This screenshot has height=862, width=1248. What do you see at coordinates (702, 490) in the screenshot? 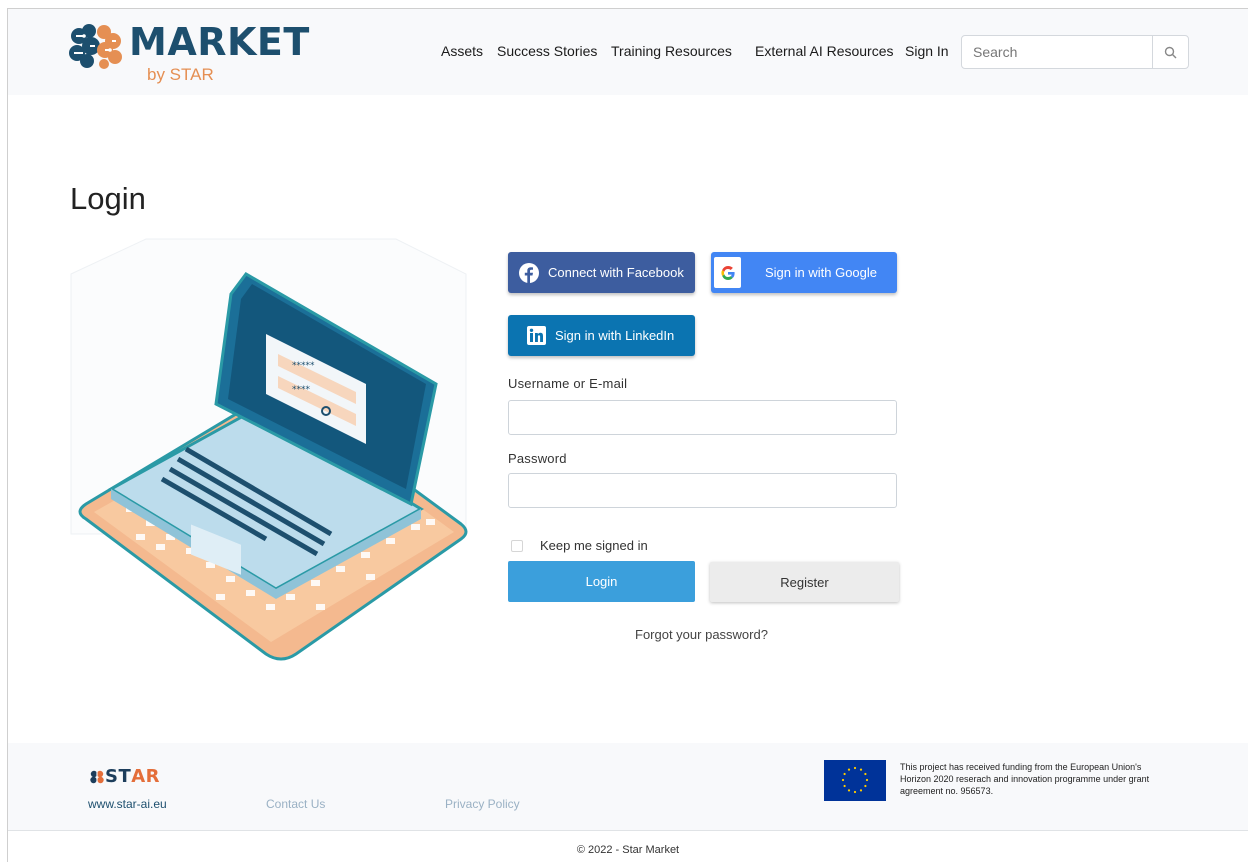
I see `password-field` at bounding box center [702, 490].